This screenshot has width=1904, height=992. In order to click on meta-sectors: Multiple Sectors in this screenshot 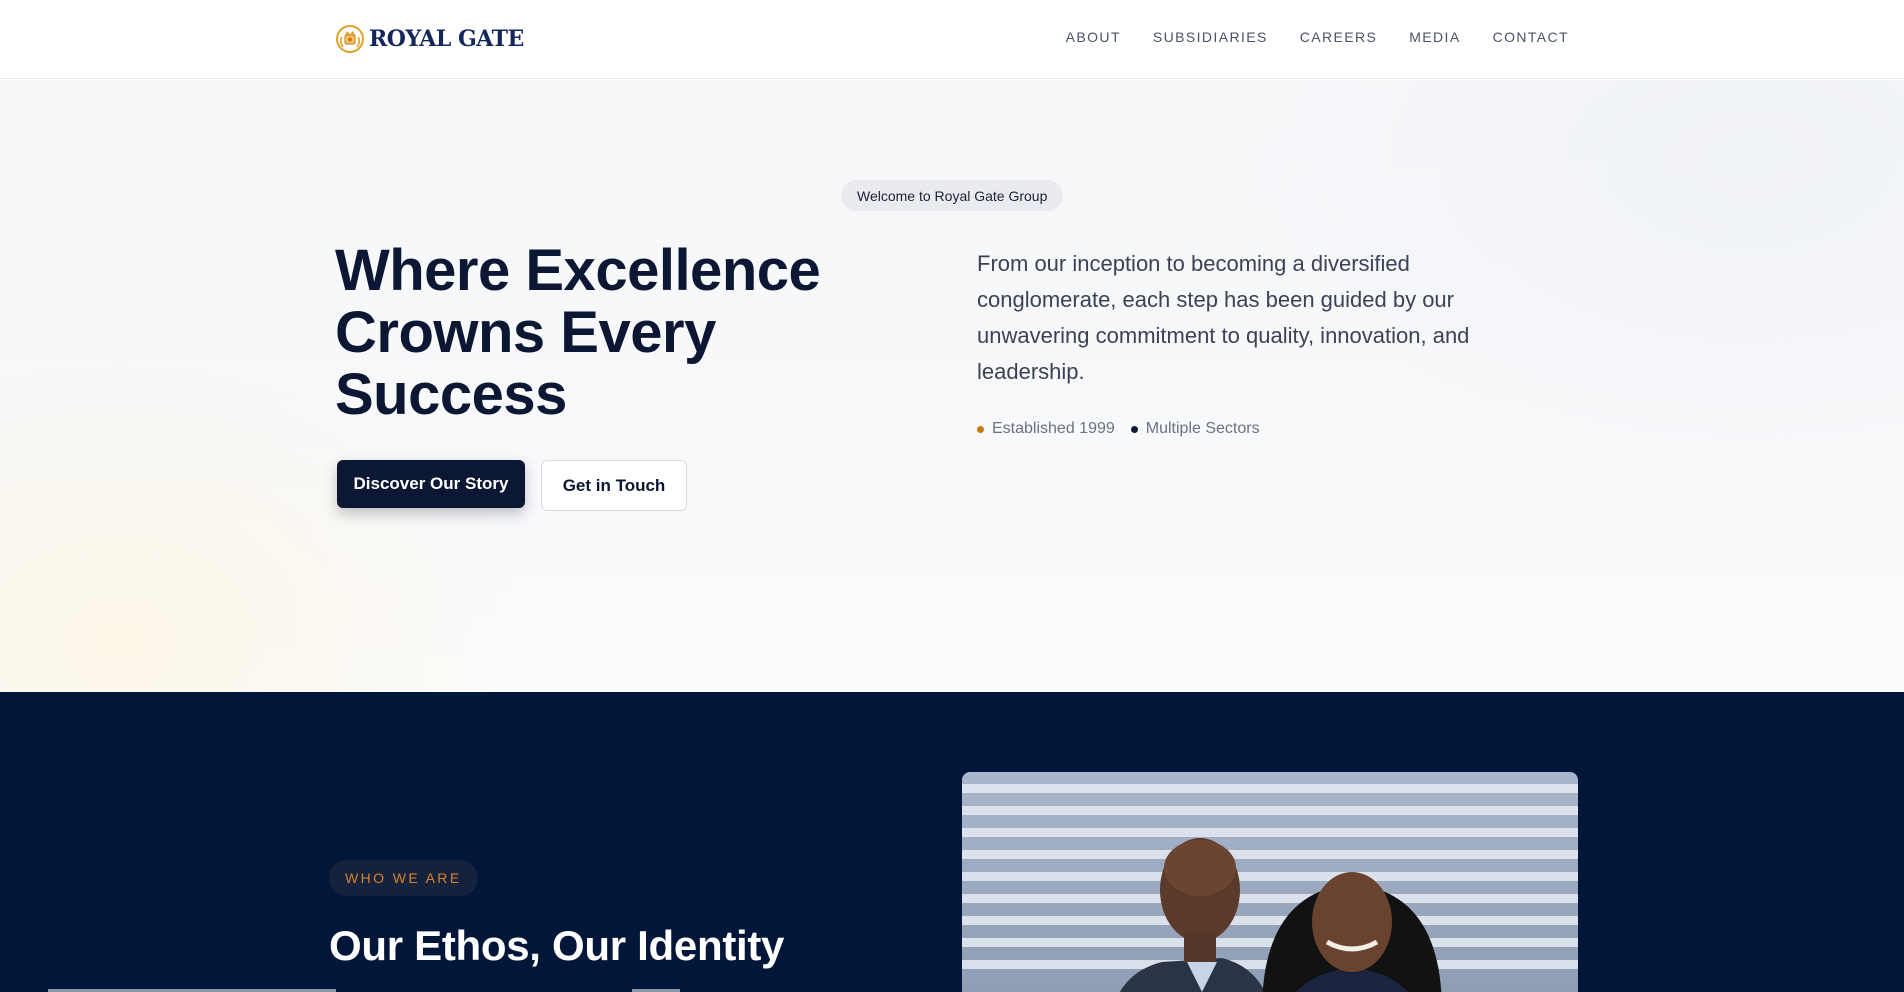, I will do `click(1195, 429)`.